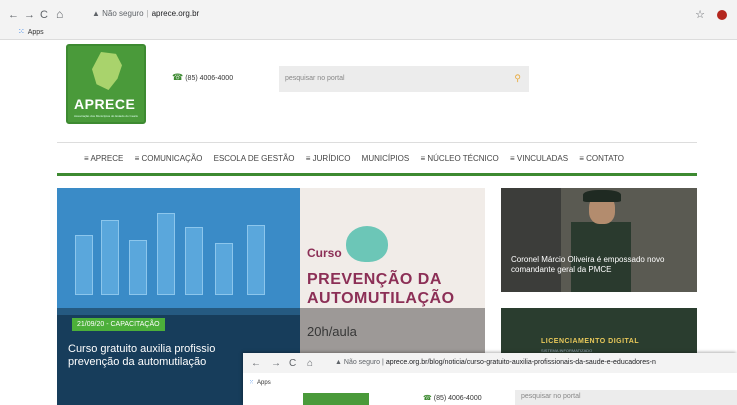  Describe the element at coordinates (169, 158) in the screenshot. I see `menu-item-comunicacao: ≡ COMUNICAÇÃO` at that location.